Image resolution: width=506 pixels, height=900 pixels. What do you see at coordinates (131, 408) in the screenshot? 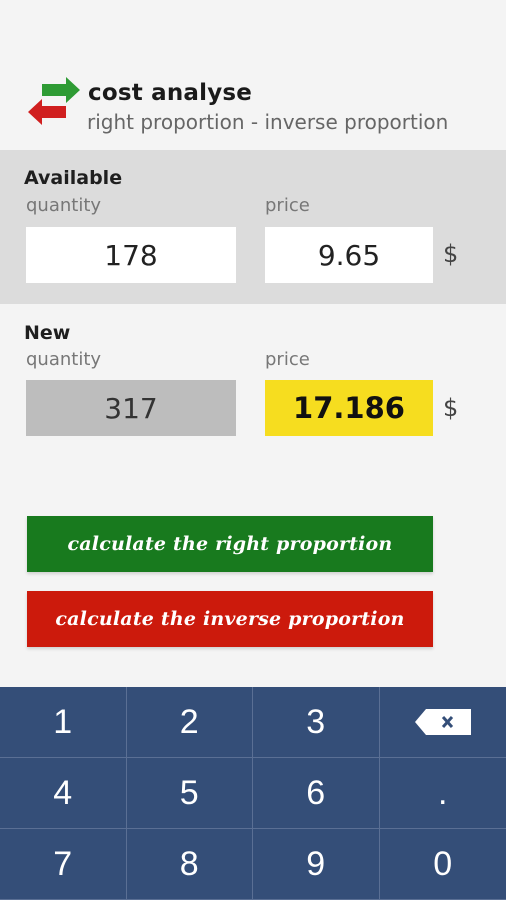
I see `new-quantity-field: 317` at bounding box center [131, 408].